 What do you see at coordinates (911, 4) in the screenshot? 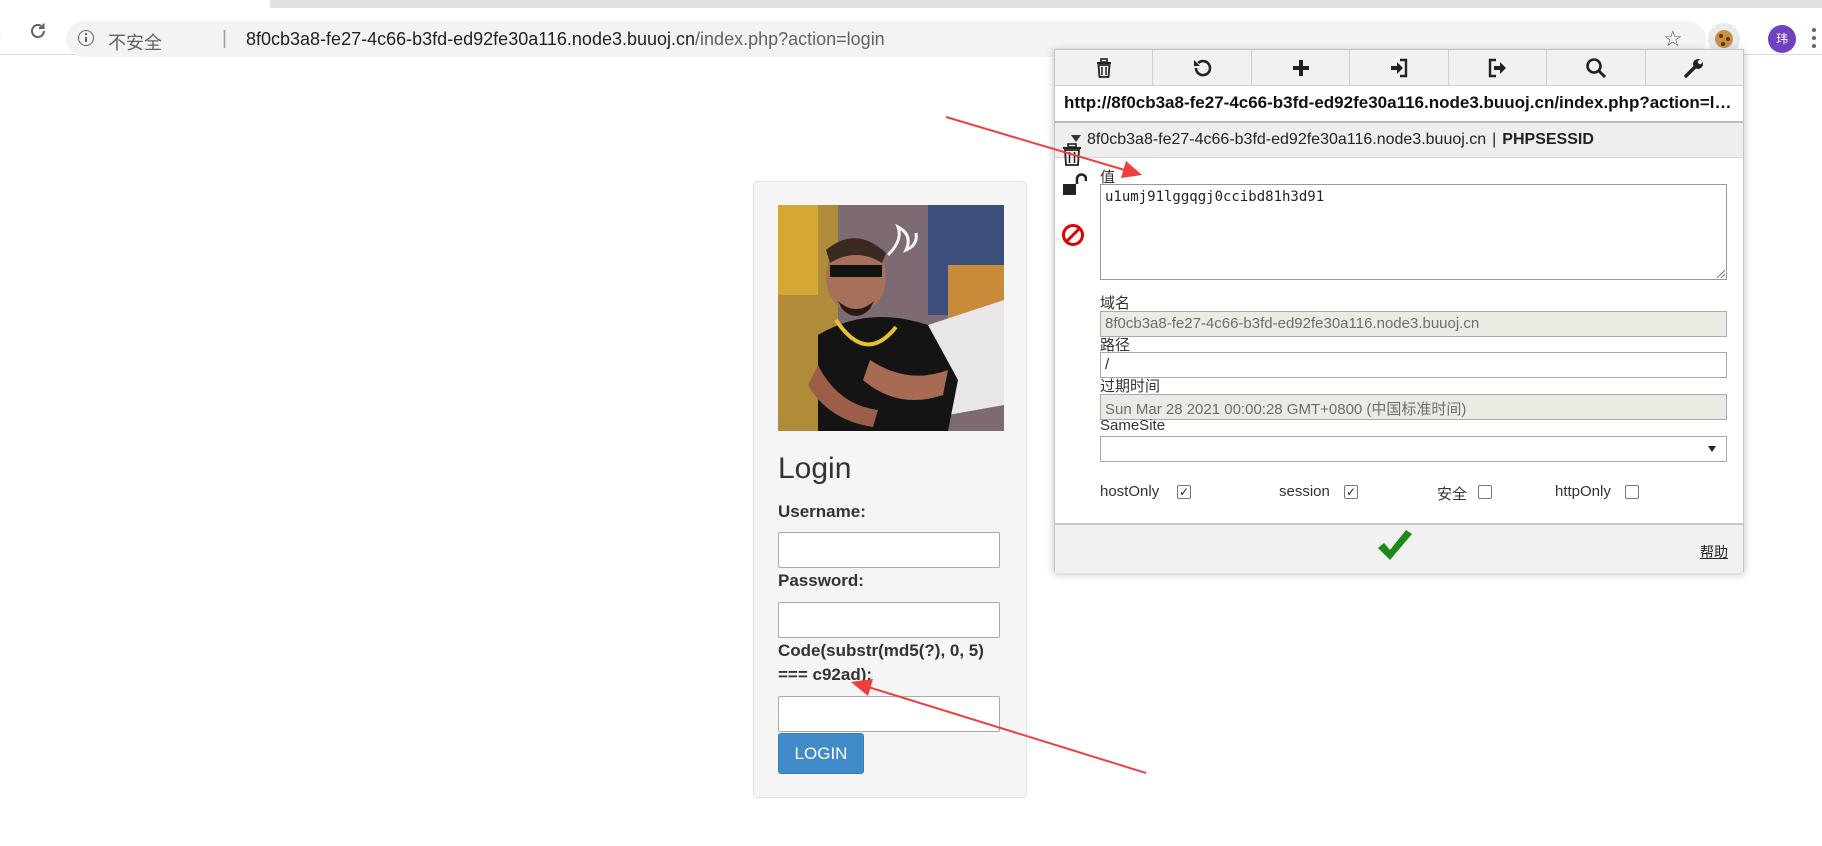
I see `tab-strip` at bounding box center [911, 4].